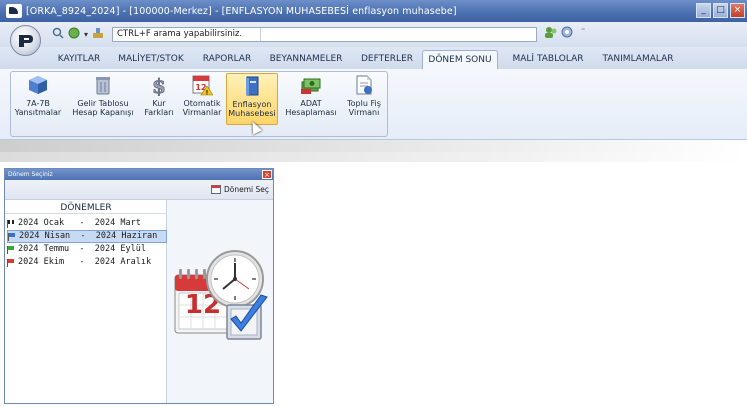 This screenshot has width=747, height=407. I want to click on period-end: 2024 Haziran, so click(126, 236).